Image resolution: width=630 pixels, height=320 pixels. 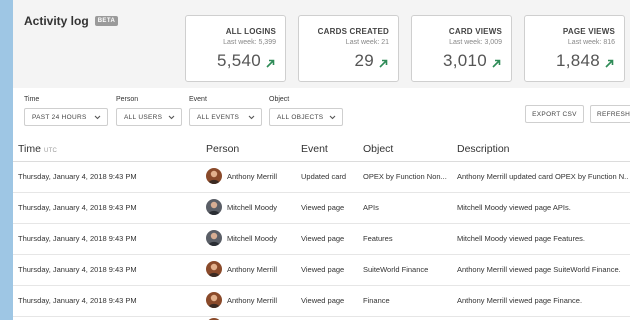 I want to click on row-event: Updated card, so click(x=324, y=176).